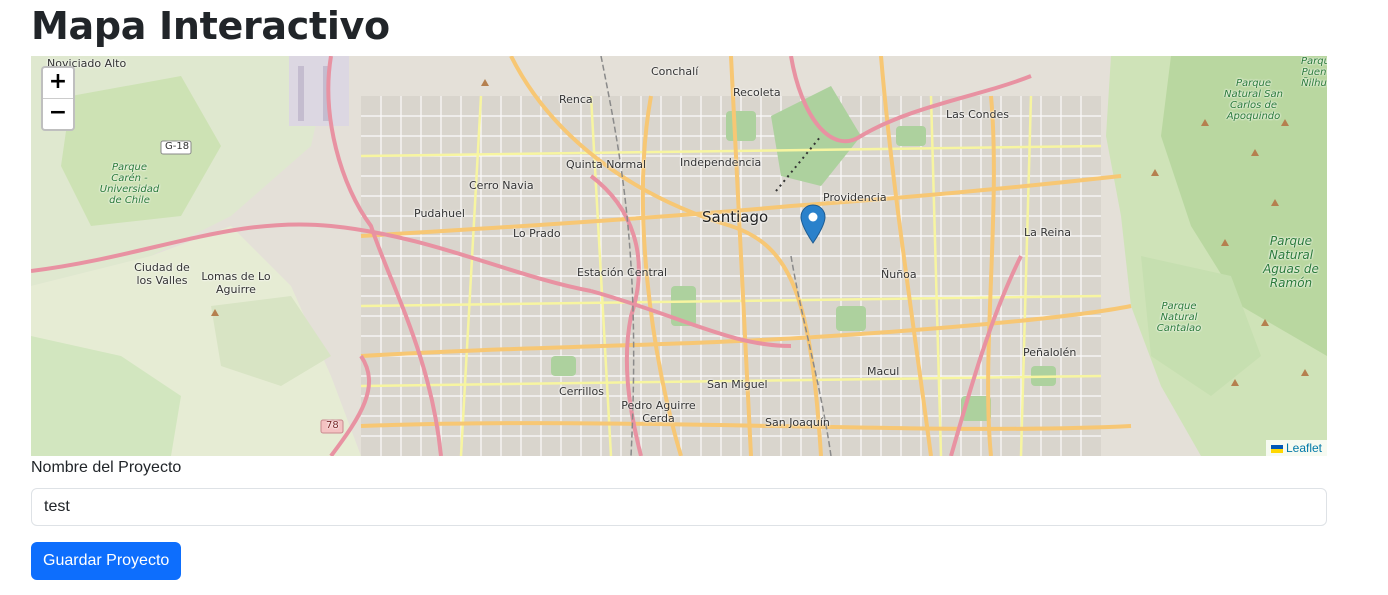 This screenshot has width=1388, height=595. I want to click on project-name-input: test, so click(679, 507).